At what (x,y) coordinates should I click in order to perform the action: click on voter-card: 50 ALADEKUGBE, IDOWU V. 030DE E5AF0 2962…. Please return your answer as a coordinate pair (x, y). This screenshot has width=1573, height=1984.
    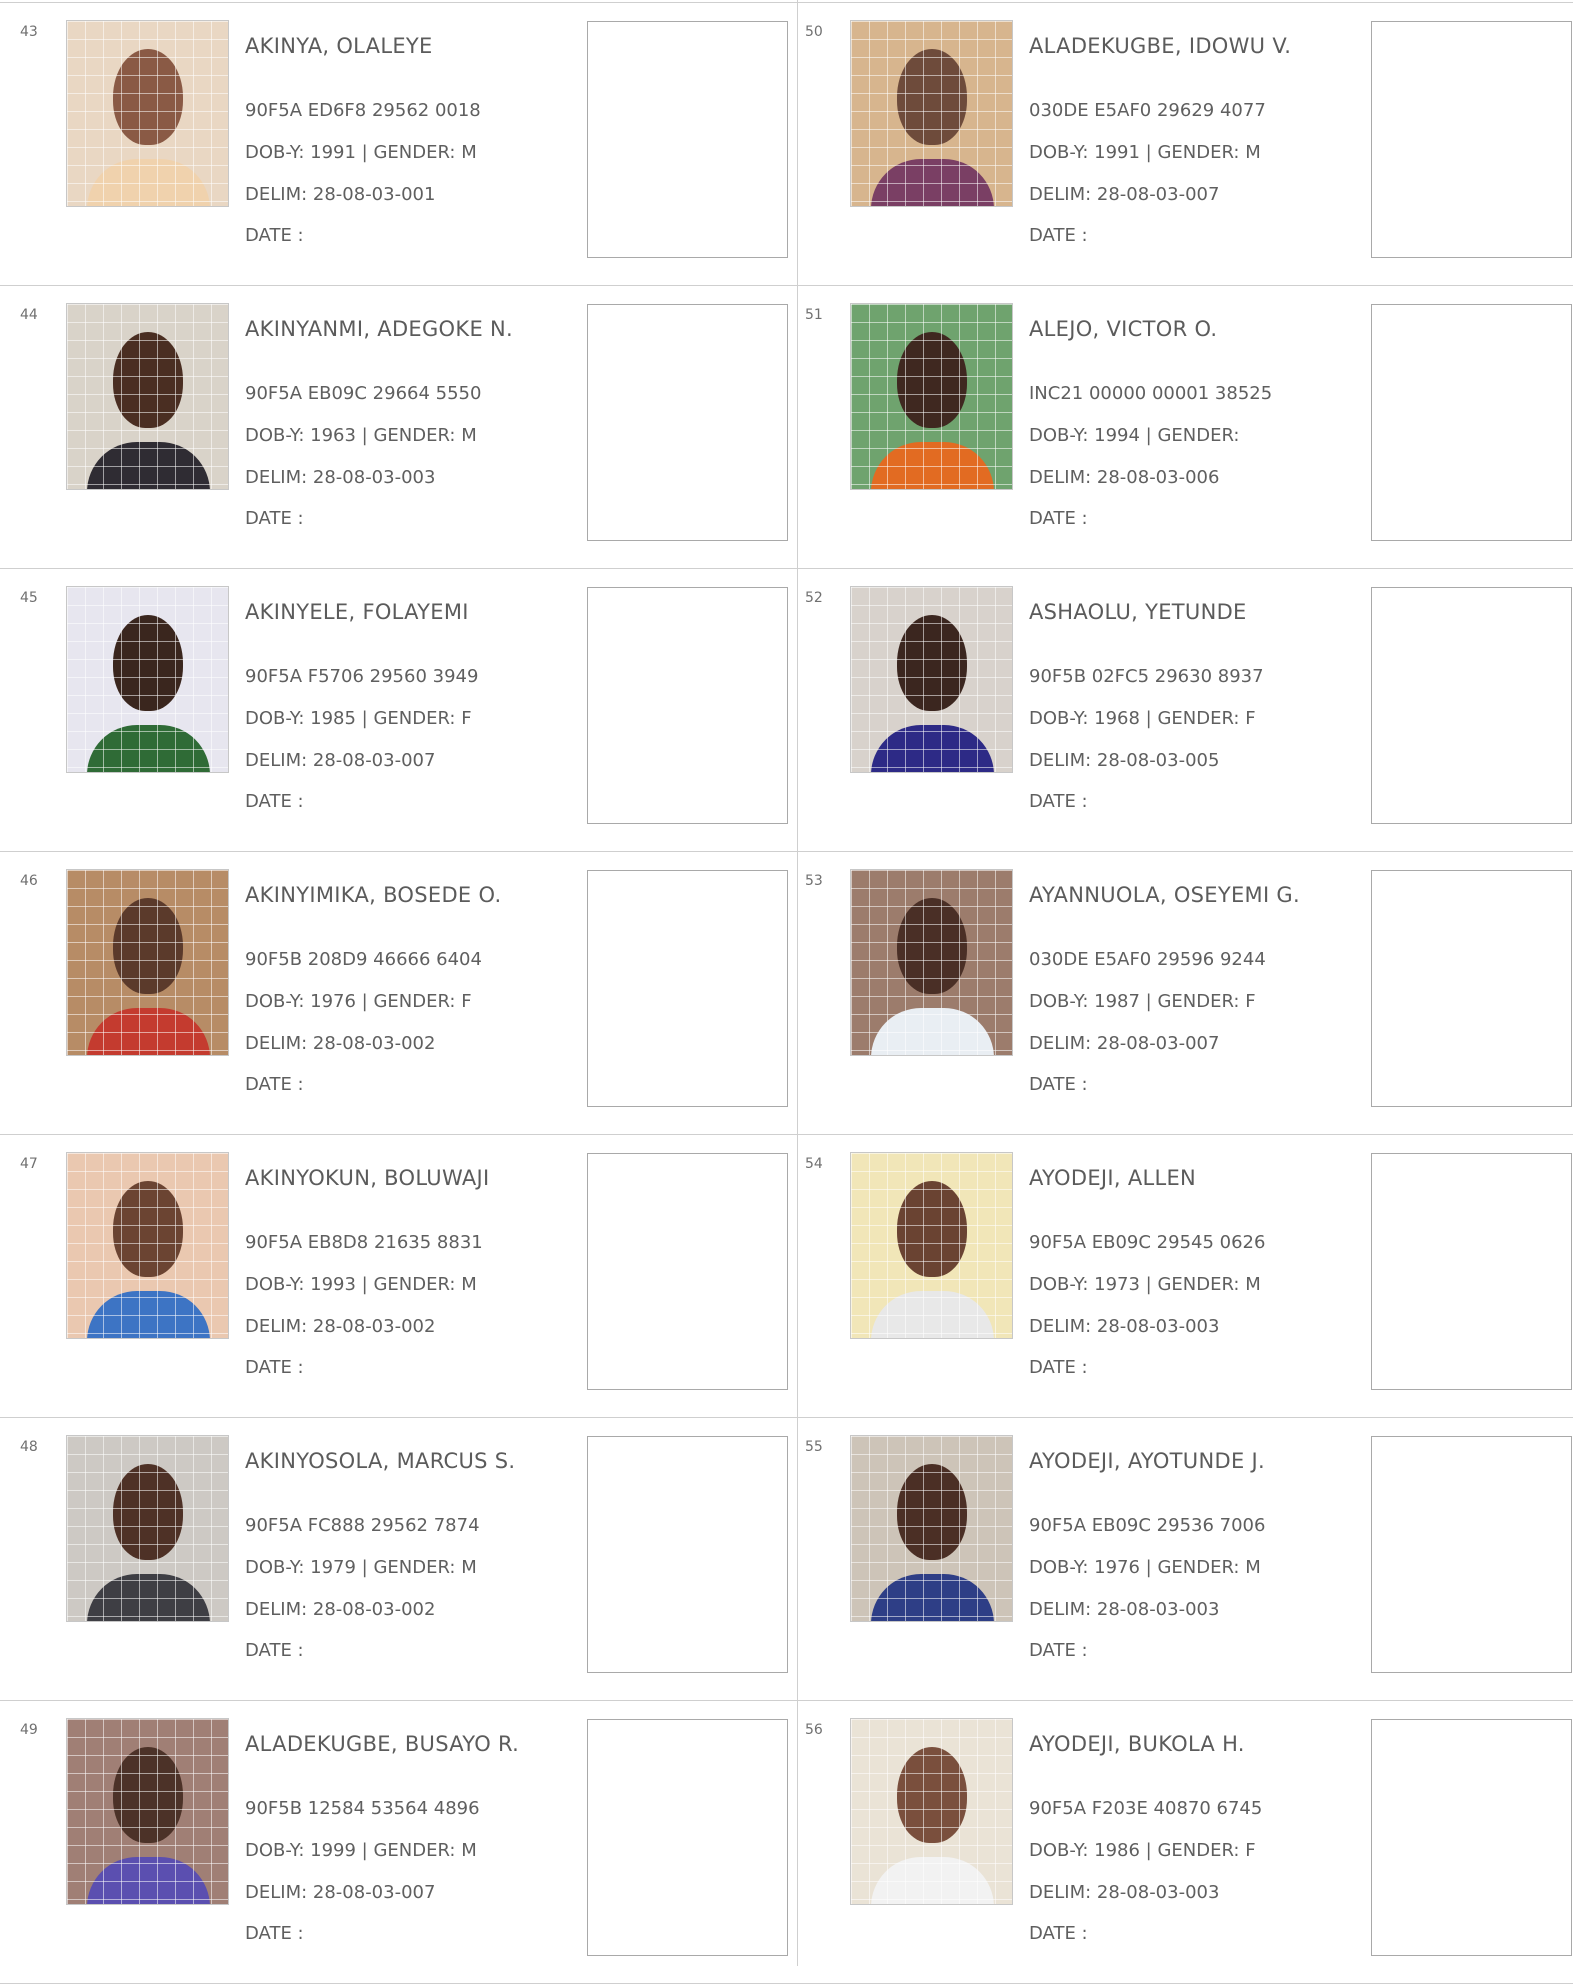
    Looking at the image, I should click on (1178, 143).